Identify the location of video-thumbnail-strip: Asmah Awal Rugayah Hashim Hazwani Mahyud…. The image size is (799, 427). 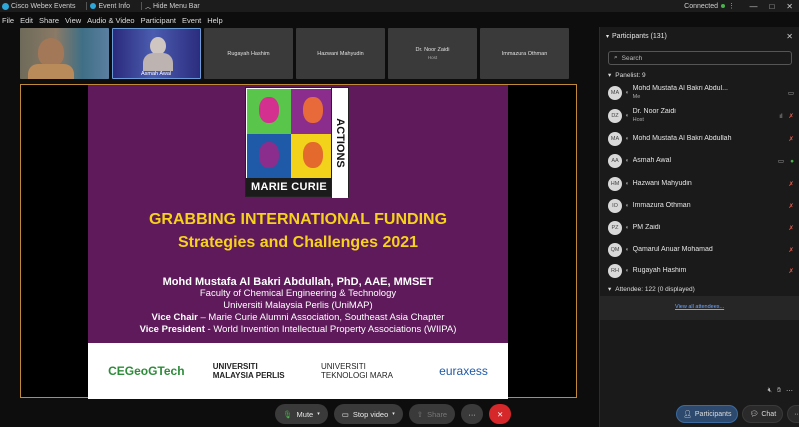
(294, 53).